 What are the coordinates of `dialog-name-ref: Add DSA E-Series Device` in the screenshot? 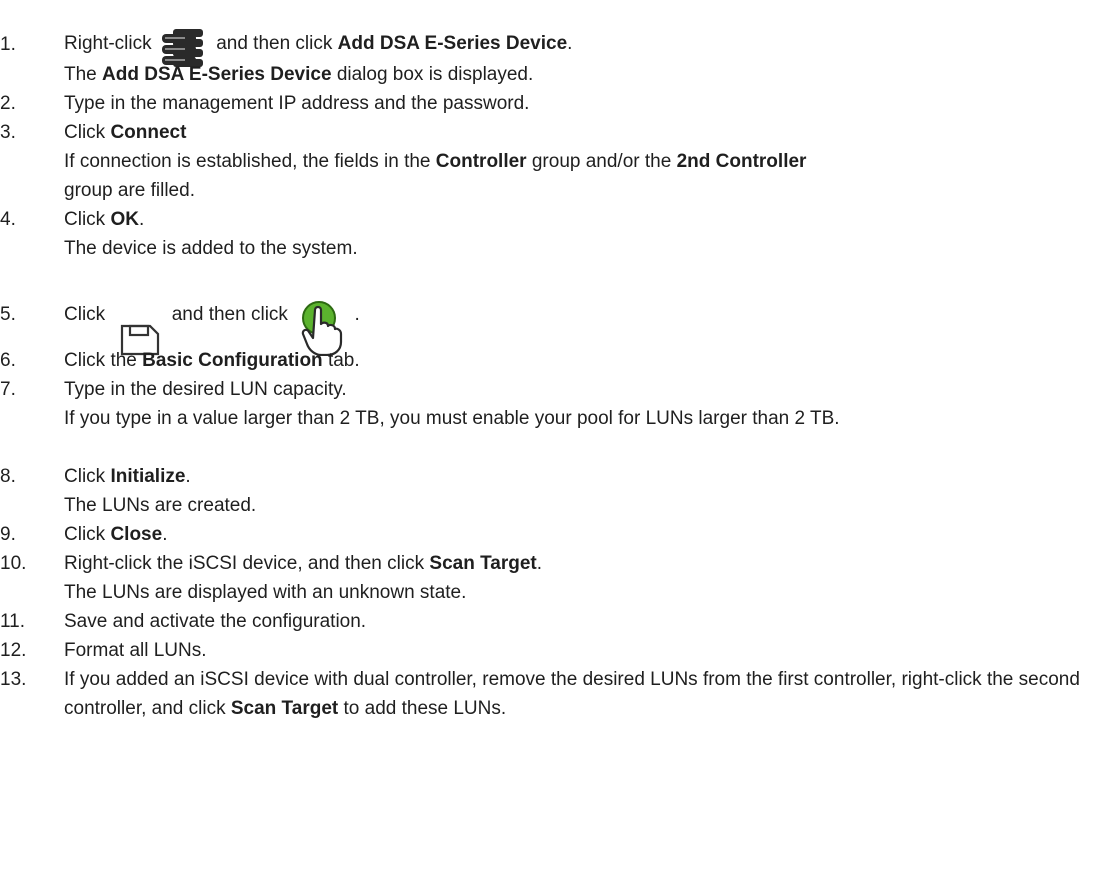 It's located at (217, 74).